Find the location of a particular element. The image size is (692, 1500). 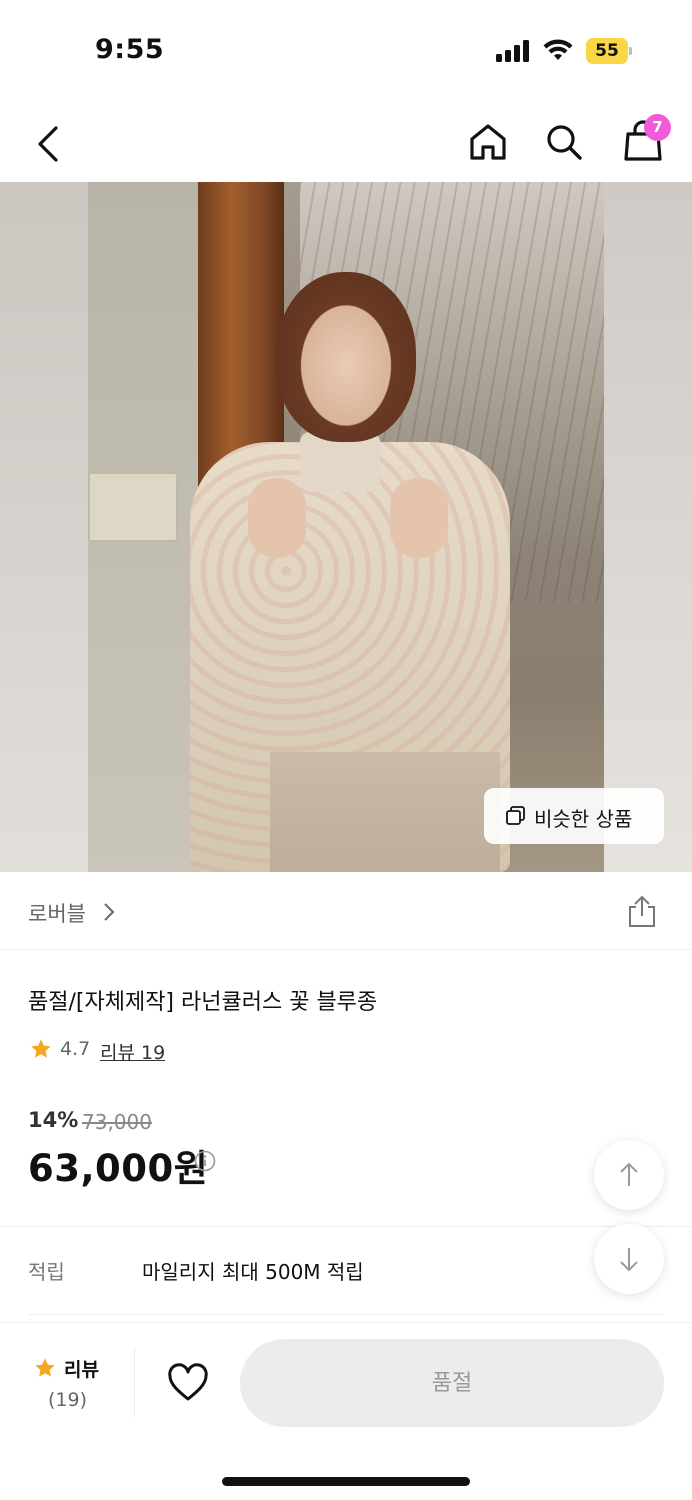

mileage-label: 적립 is located at coordinates (46, 1272).